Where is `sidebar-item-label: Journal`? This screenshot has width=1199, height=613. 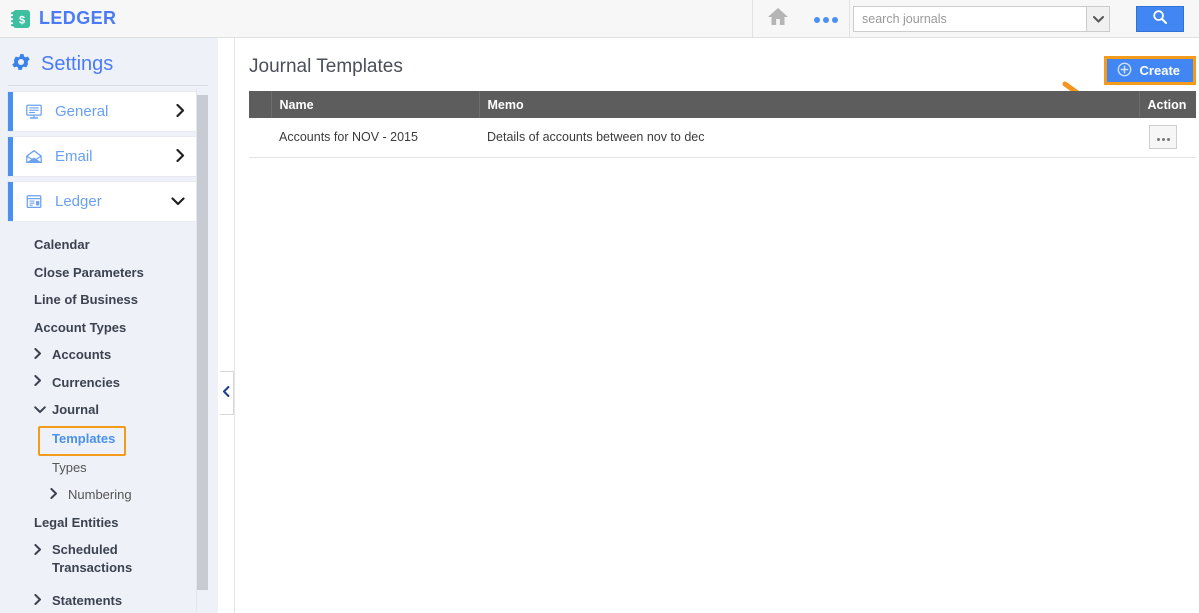
sidebar-item-label: Journal is located at coordinates (75, 410).